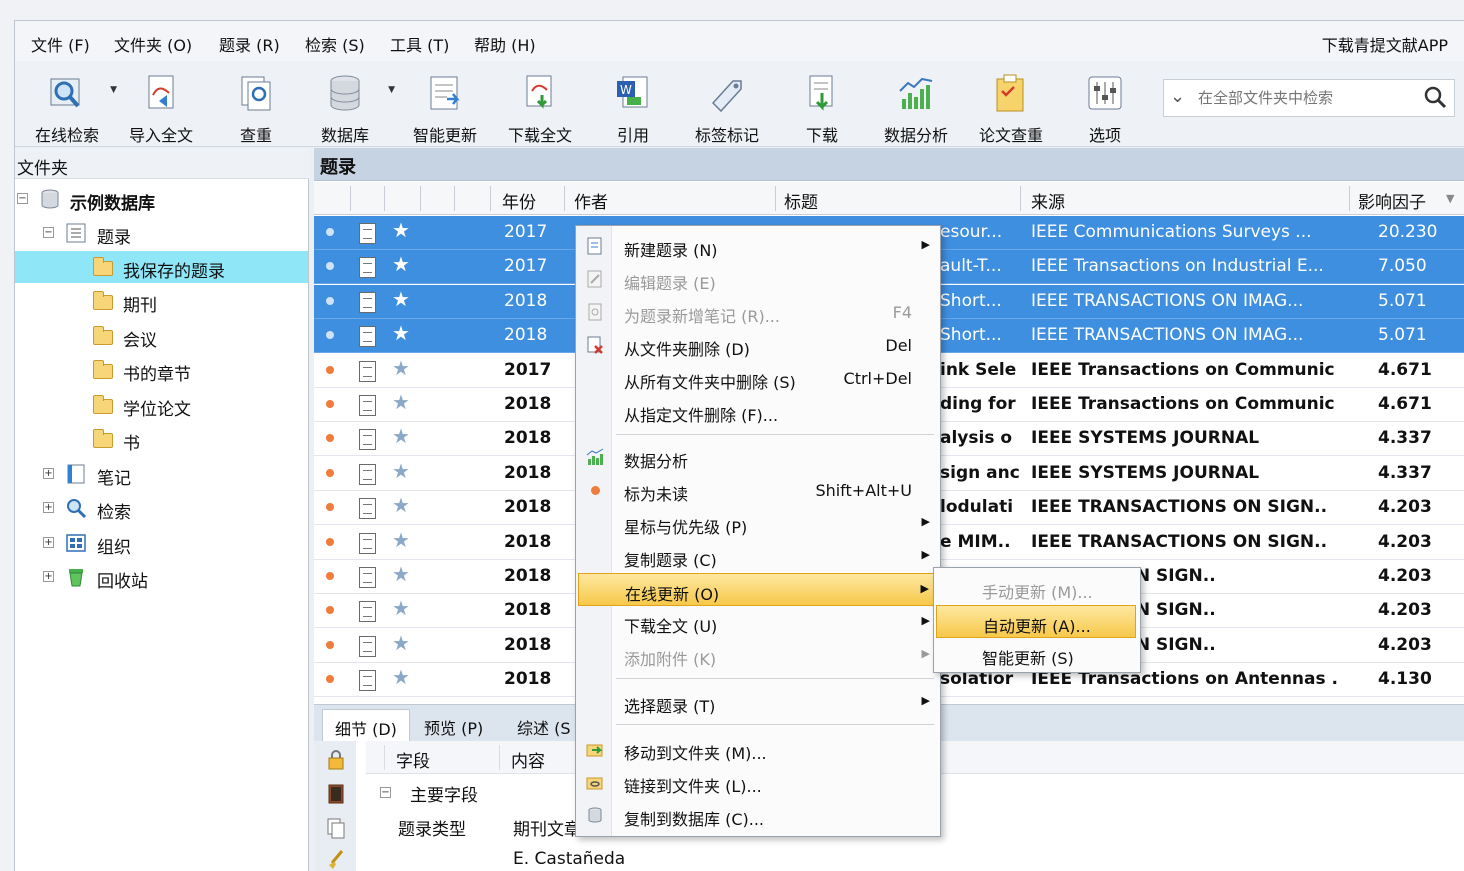 The image size is (1464, 871). I want to click on search-box: ⌄, so click(1309, 98).